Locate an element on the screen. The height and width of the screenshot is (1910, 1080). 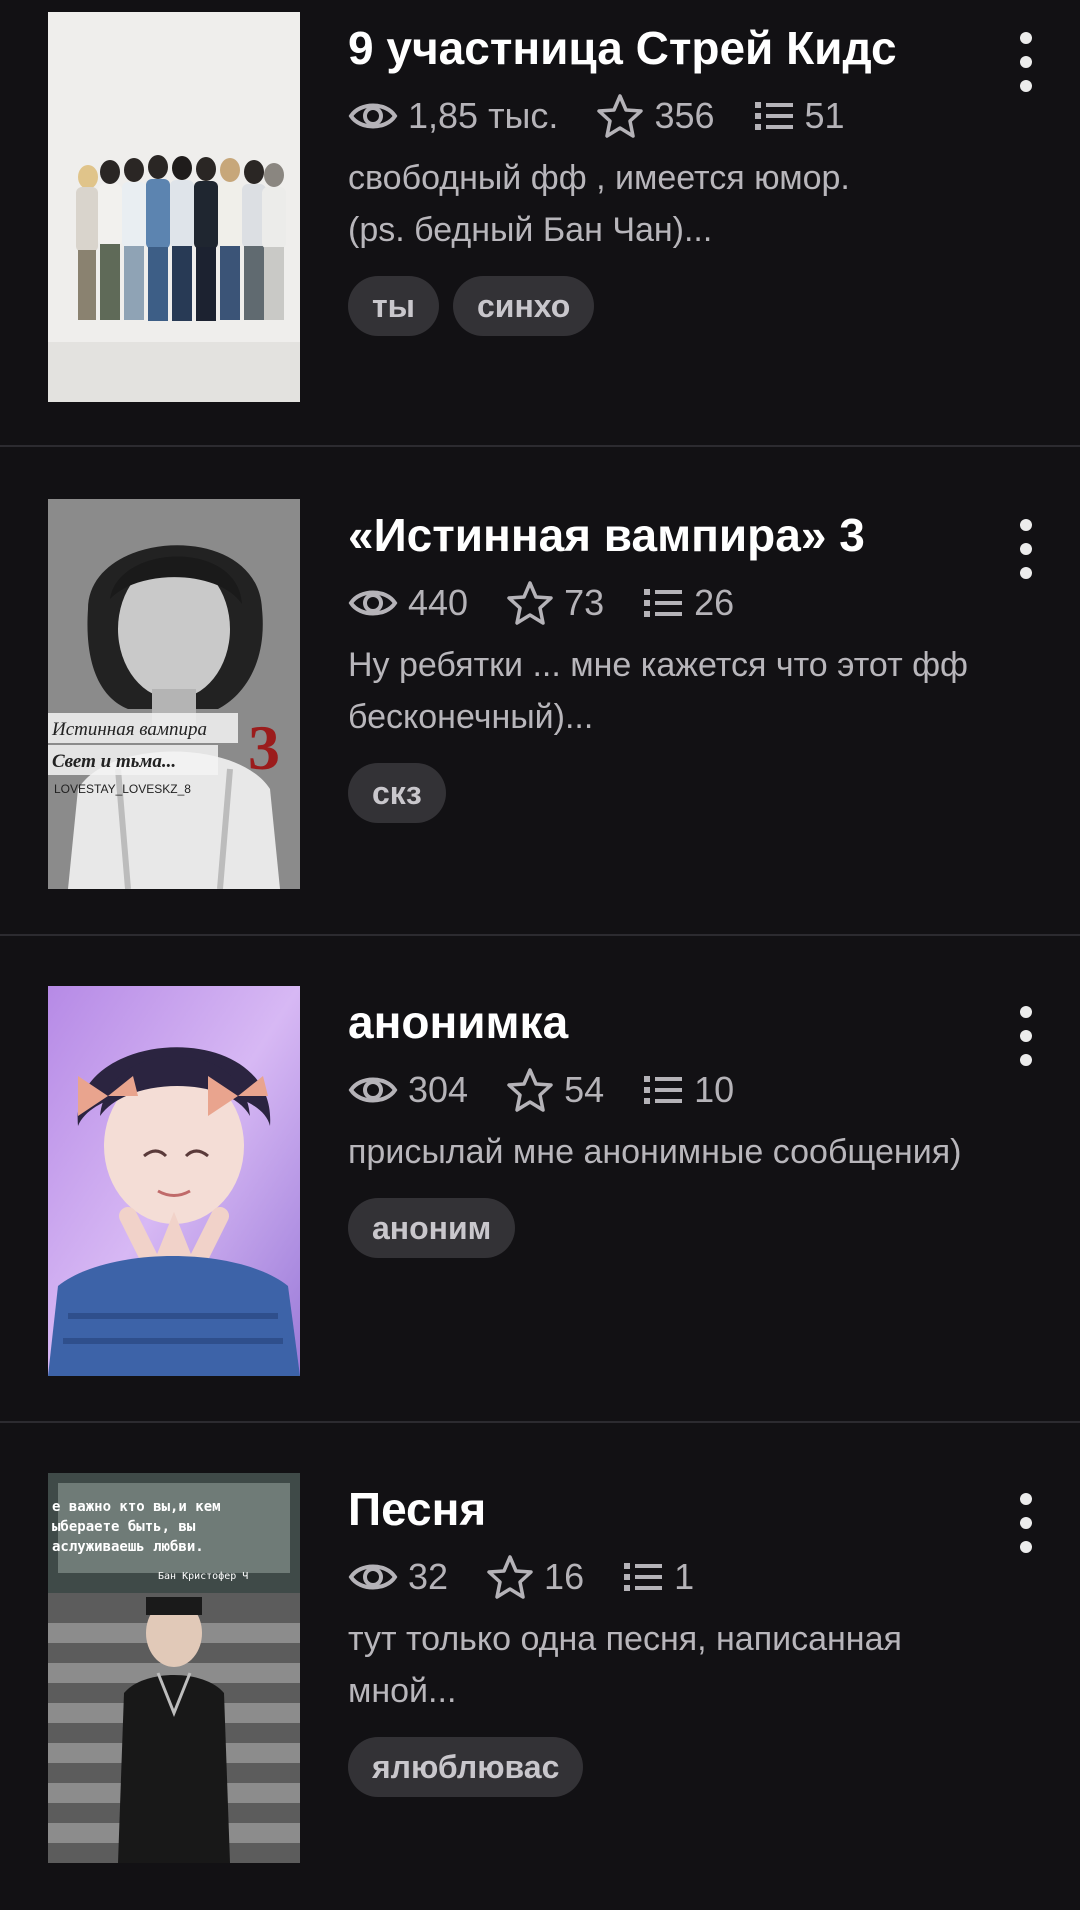
views-stat: 304 is located at coordinates (408, 1090).